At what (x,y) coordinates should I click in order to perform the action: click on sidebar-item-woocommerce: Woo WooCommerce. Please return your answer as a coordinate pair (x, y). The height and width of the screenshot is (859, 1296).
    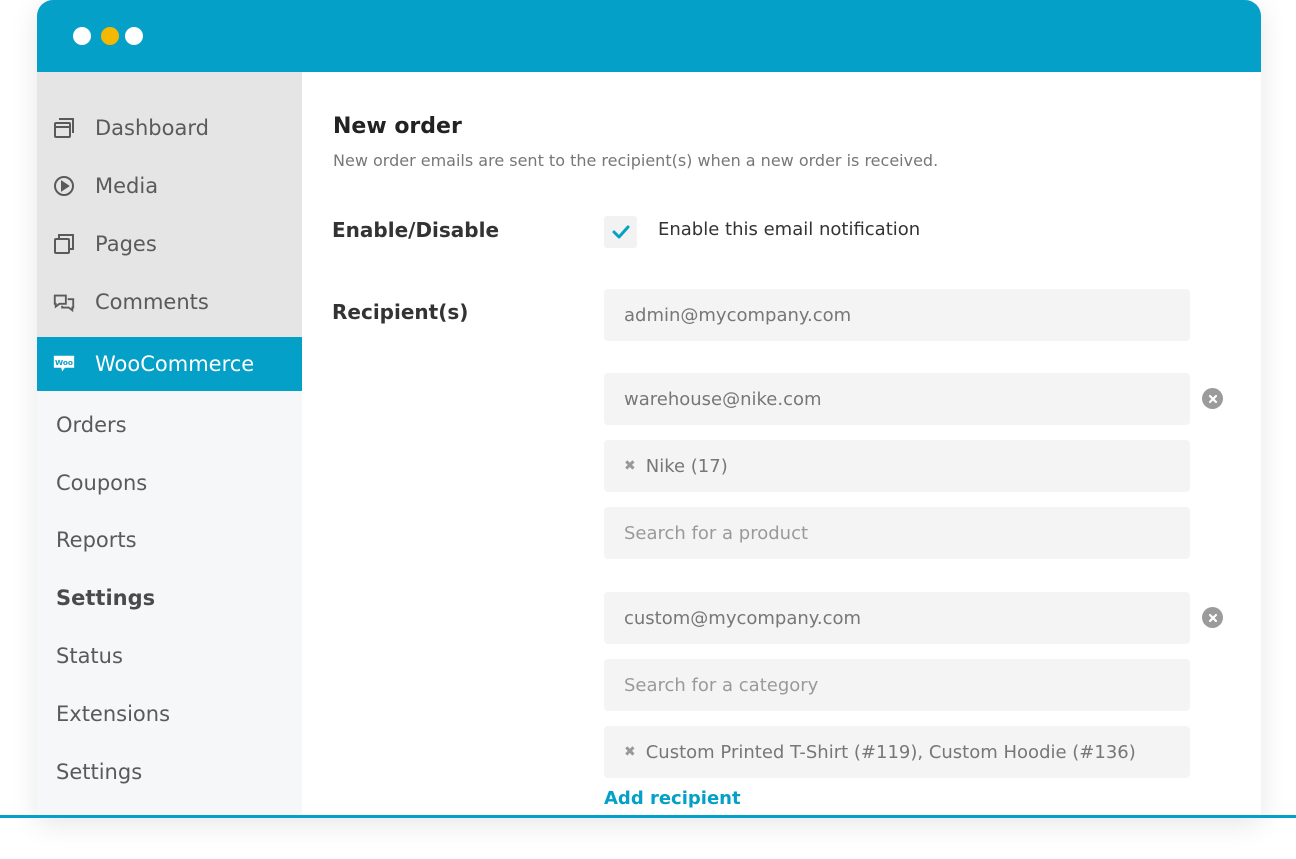
    Looking at the image, I should click on (169, 364).